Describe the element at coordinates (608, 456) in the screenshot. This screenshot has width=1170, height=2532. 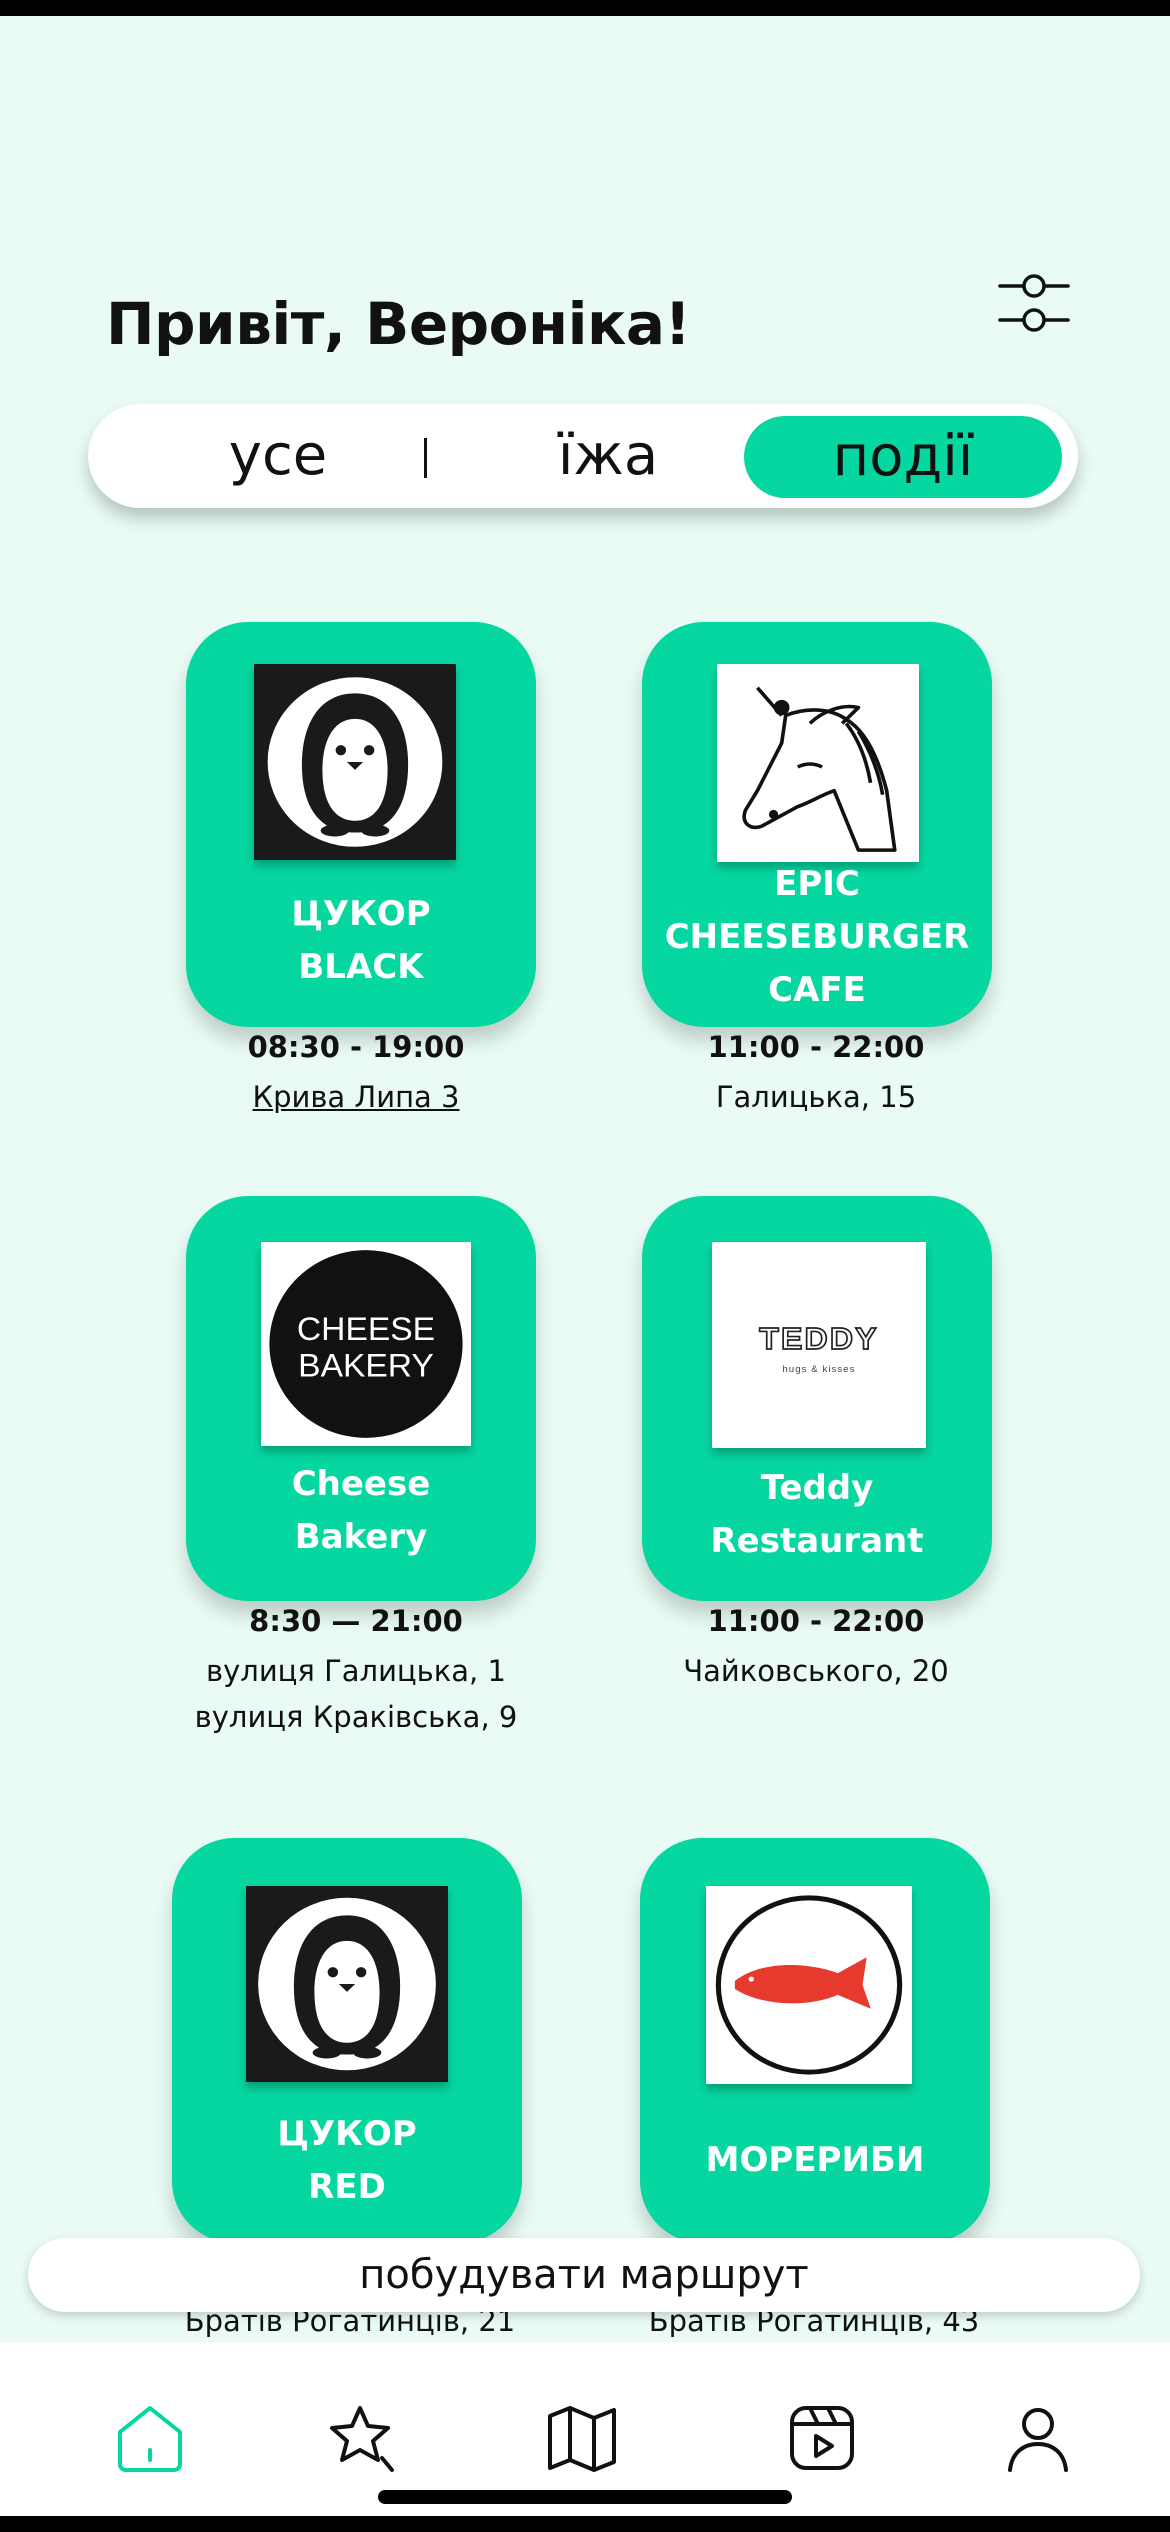
I see `segment-food: їжа` at that location.